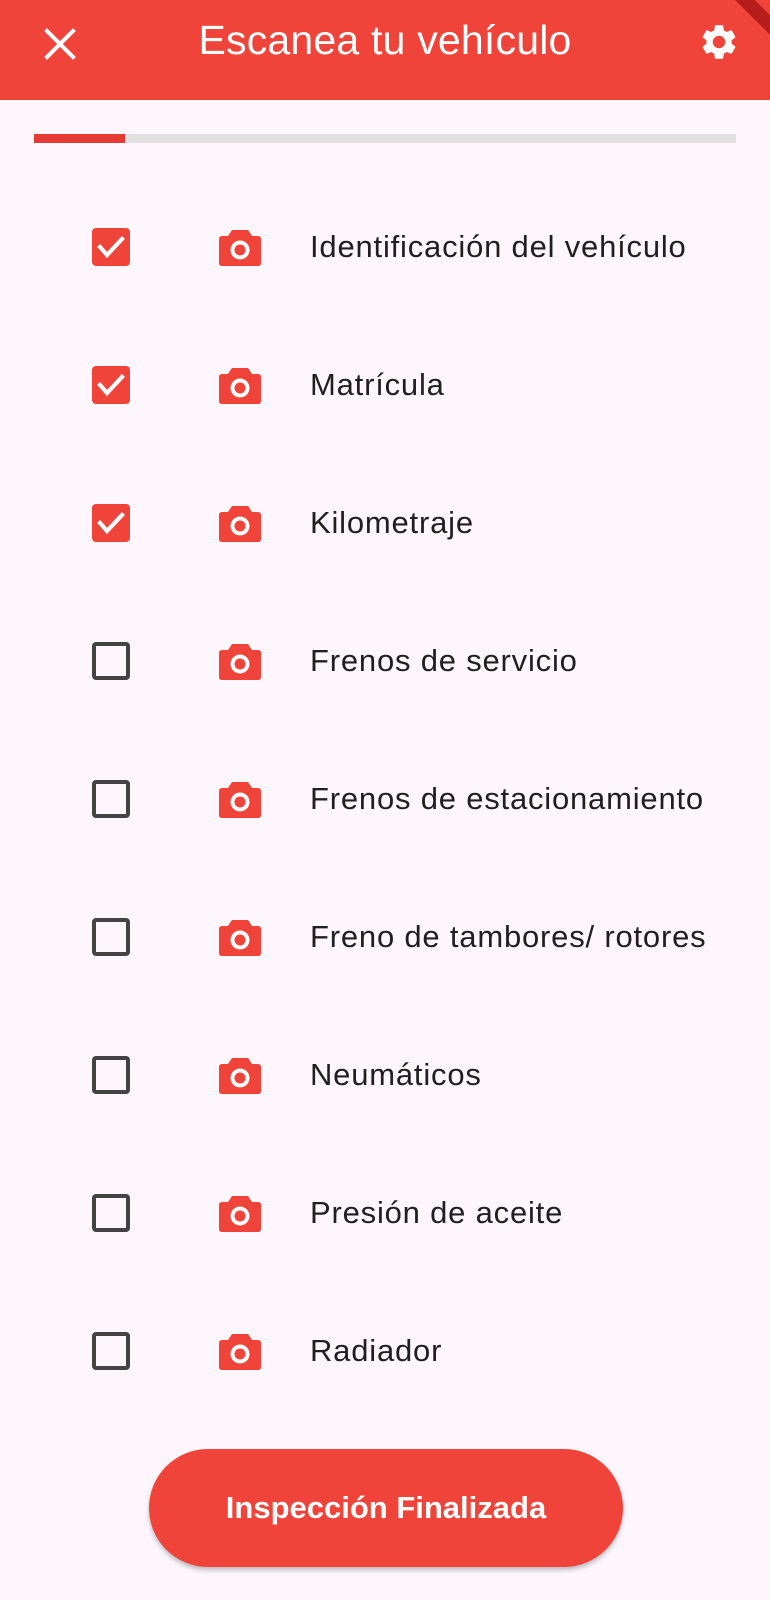 Image resolution: width=770 pixels, height=1600 pixels. Describe the element at coordinates (377, 384) in the screenshot. I see `list-item-label: Matrícula` at that location.